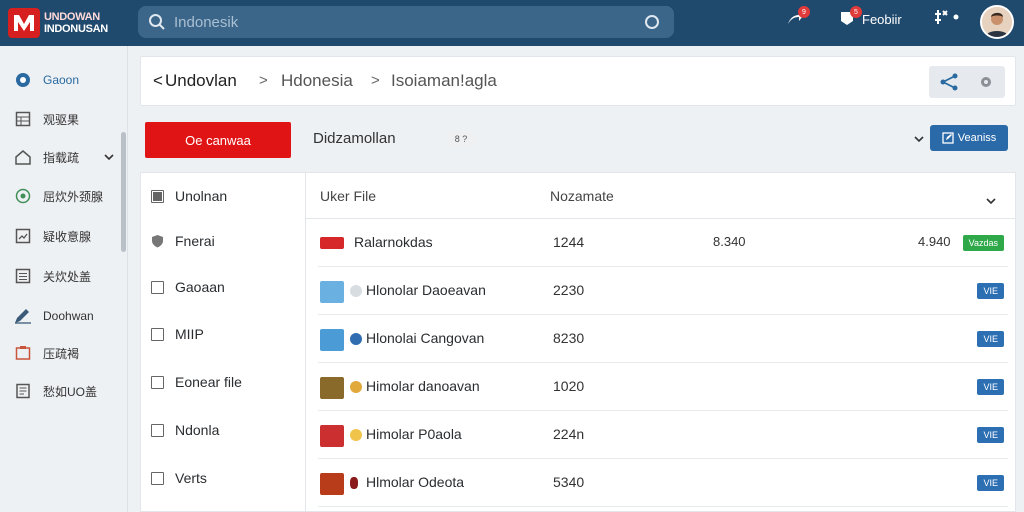  What do you see at coordinates (426, 290) in the screenshot?
I see `file-name: Hlonolar Daoeavan` at bounding box center [426, 290].